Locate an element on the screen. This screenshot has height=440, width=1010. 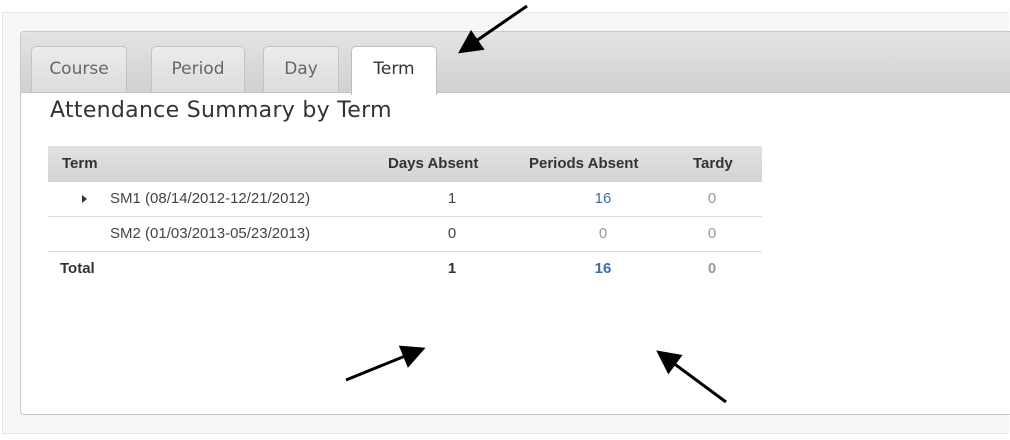
total-label: Total is located at coordinates (77, 268).